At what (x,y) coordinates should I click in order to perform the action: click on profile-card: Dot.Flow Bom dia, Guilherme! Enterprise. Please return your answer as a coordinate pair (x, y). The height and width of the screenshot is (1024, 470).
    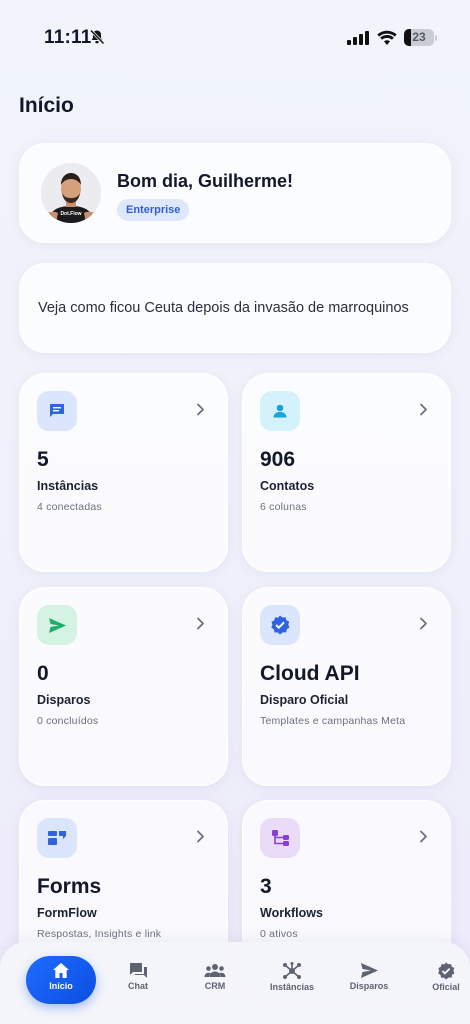
    Looking at the image, I should click on (235, 193).